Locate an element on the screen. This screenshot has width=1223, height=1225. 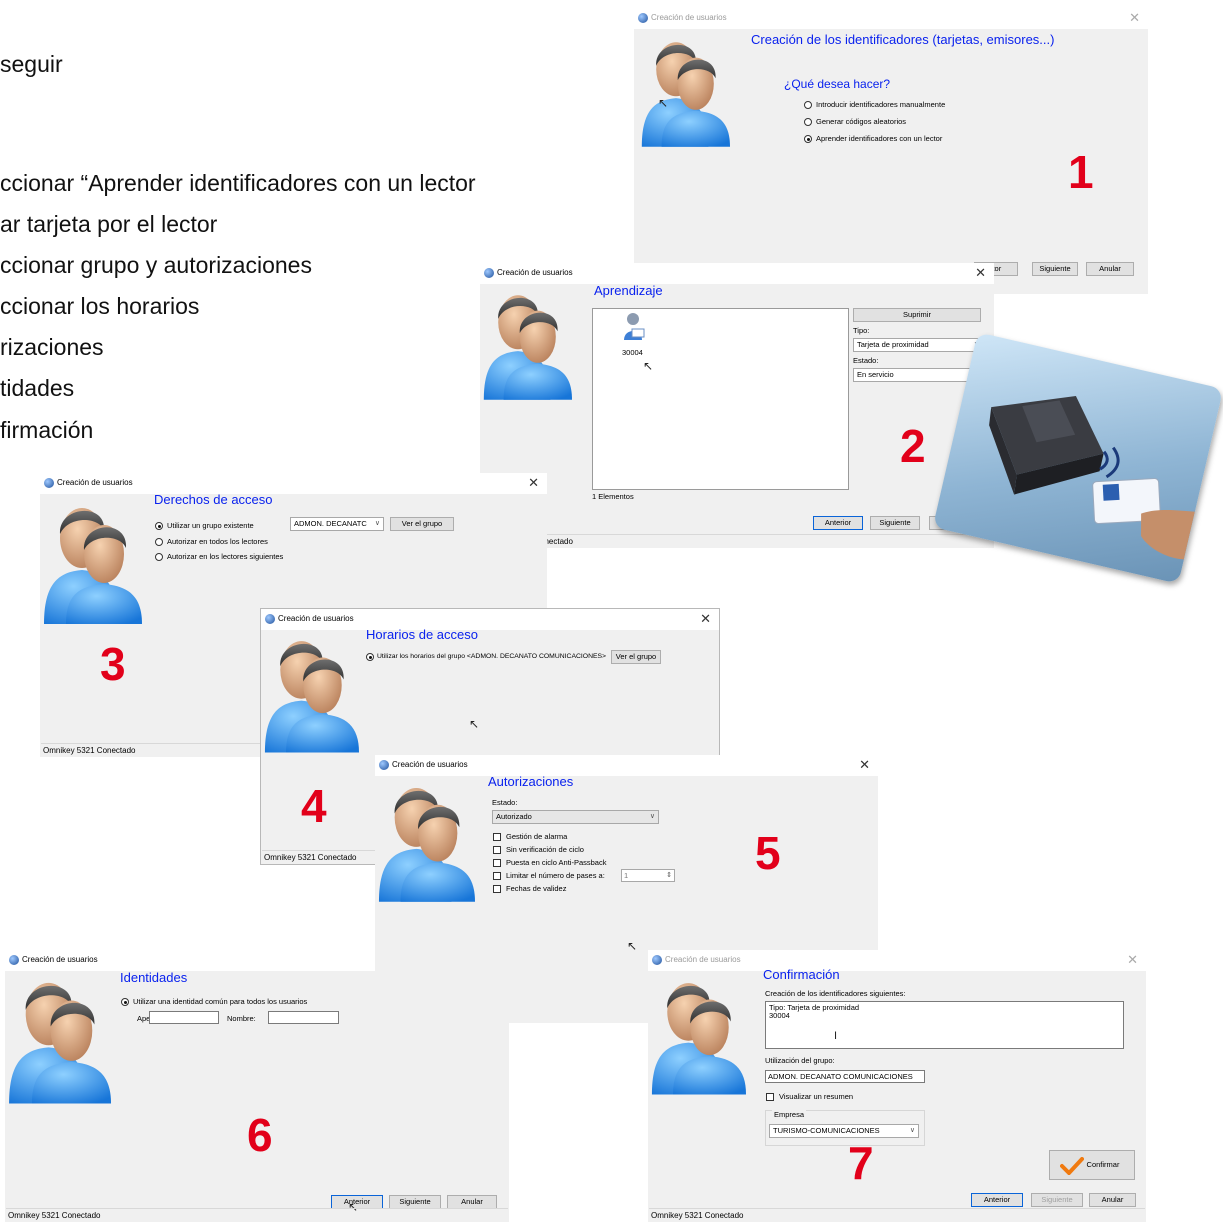
validity-dates-checkbox is located at coordinates (497, 889).